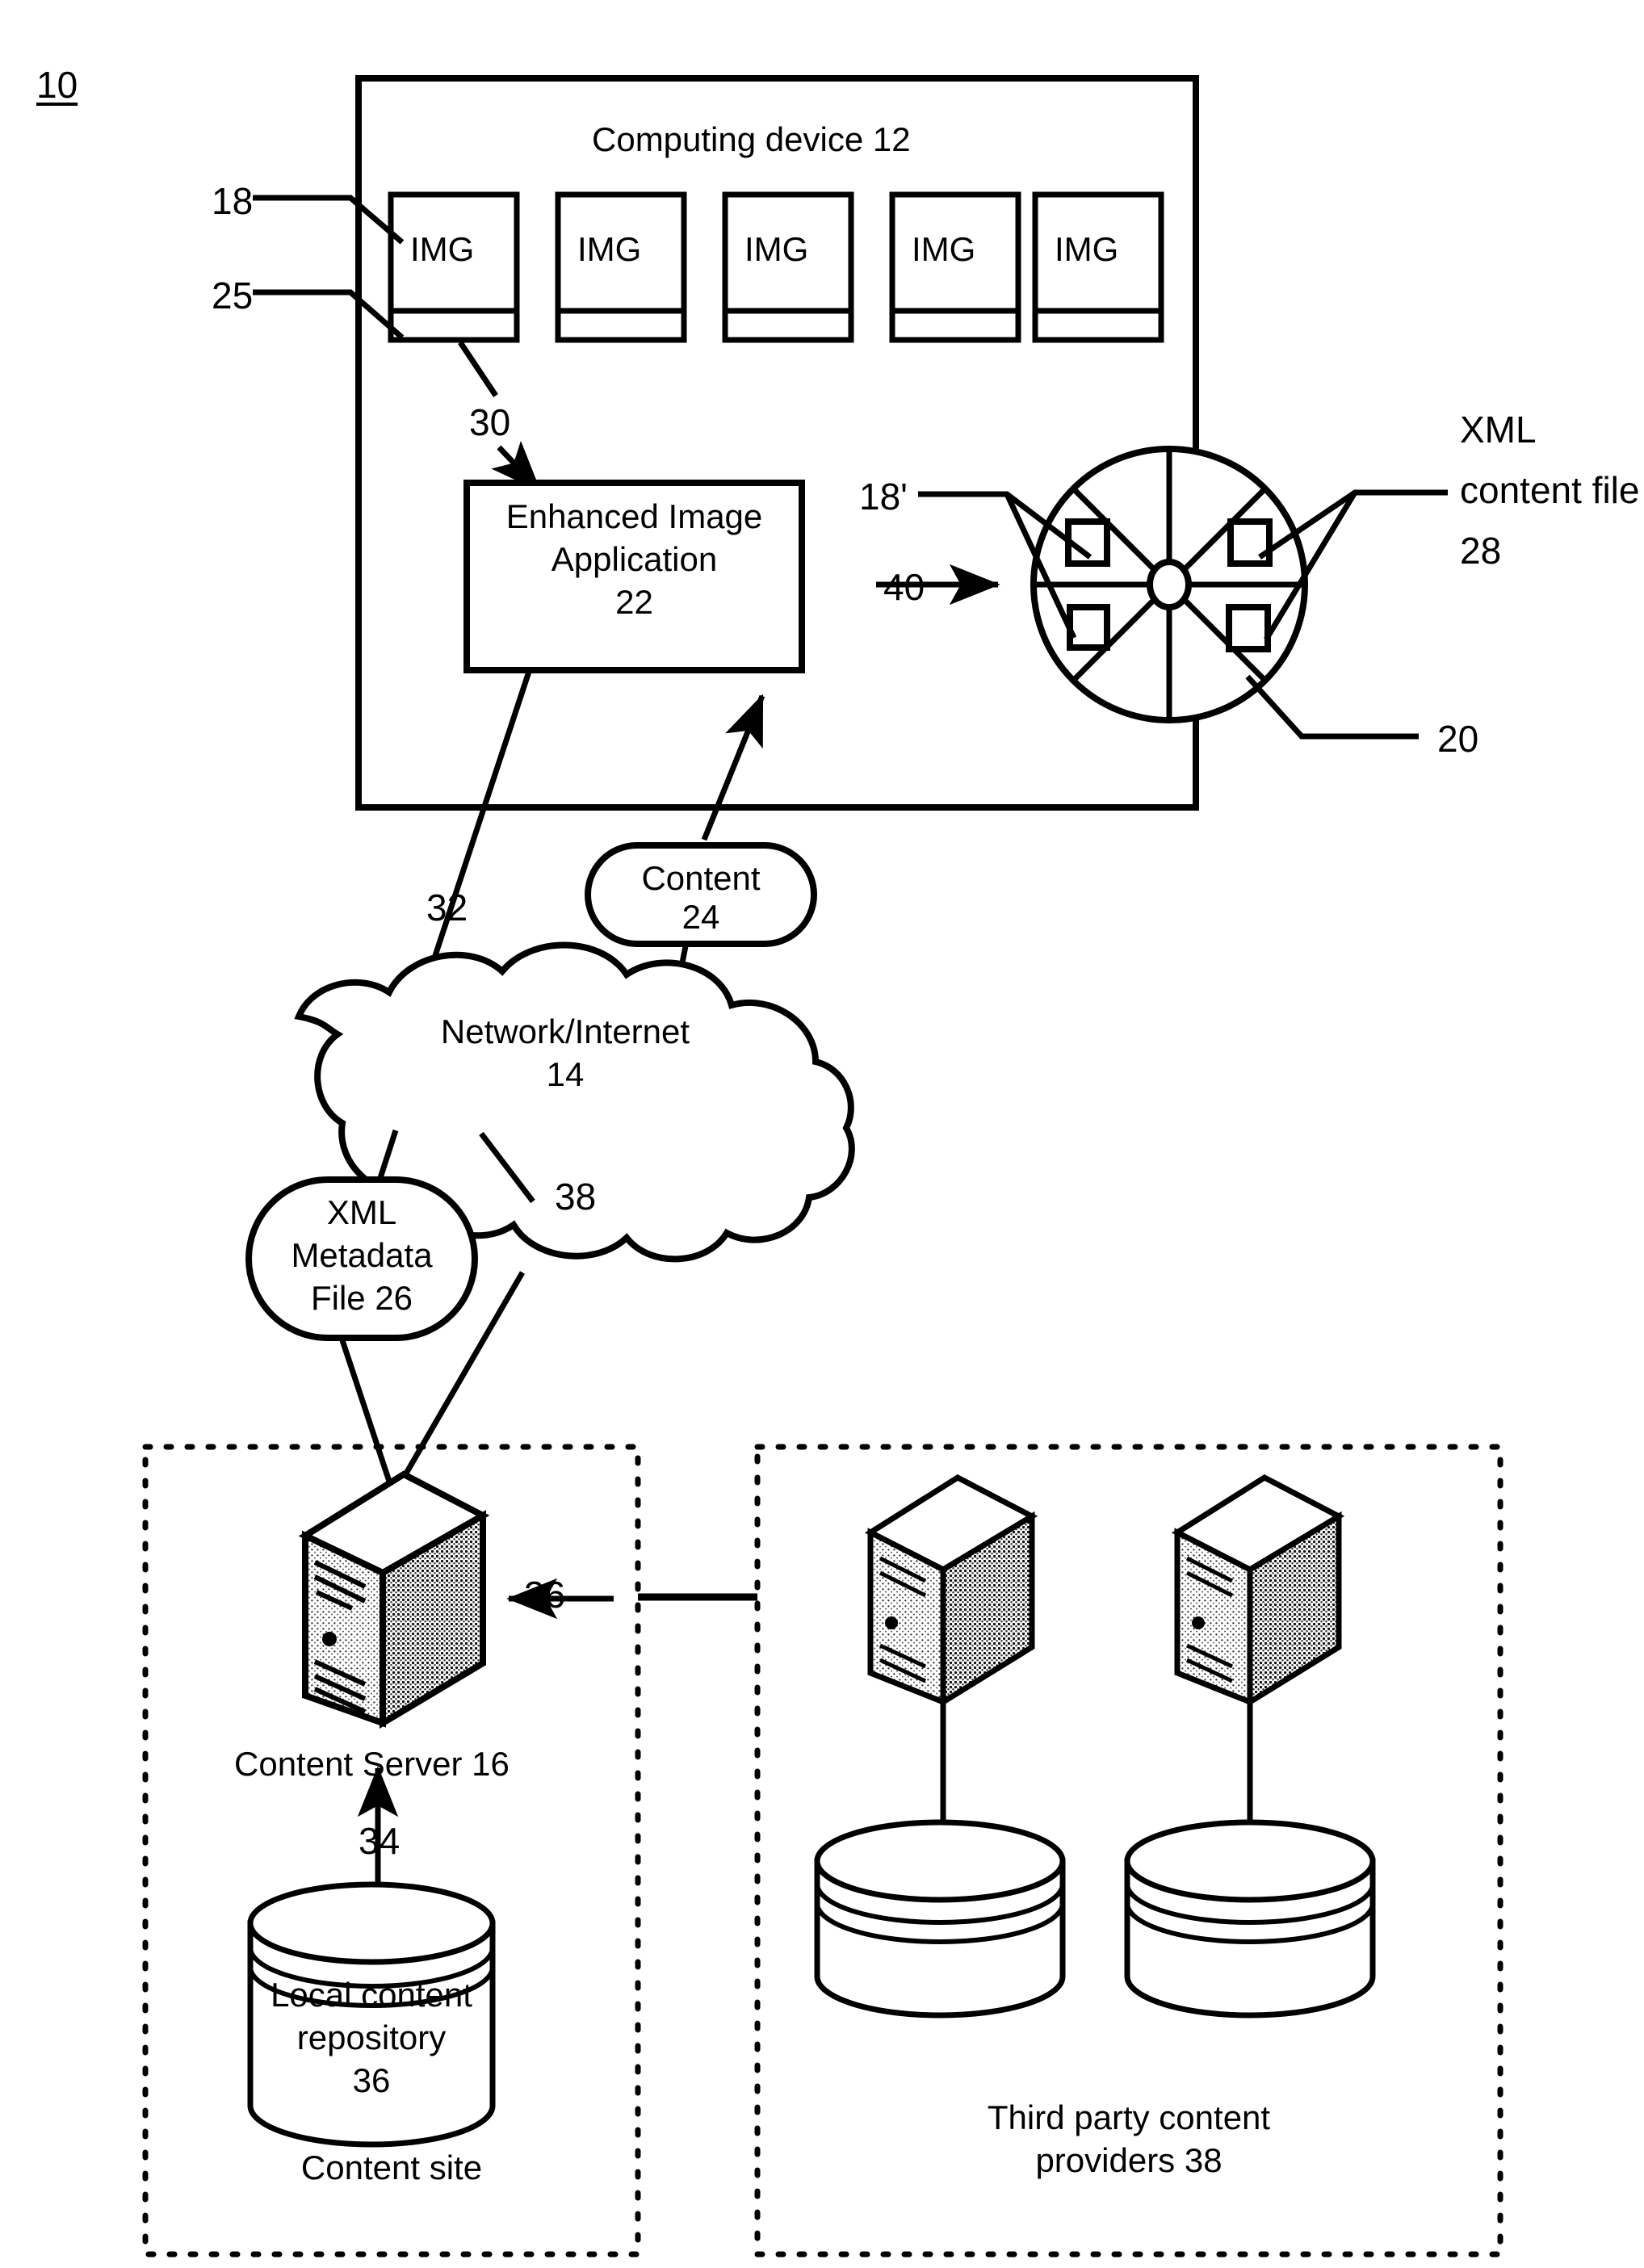 This screenshot has height=2268, width=1644. I want to click on metadata-bubble-line1: XML, so click(361, 1212).